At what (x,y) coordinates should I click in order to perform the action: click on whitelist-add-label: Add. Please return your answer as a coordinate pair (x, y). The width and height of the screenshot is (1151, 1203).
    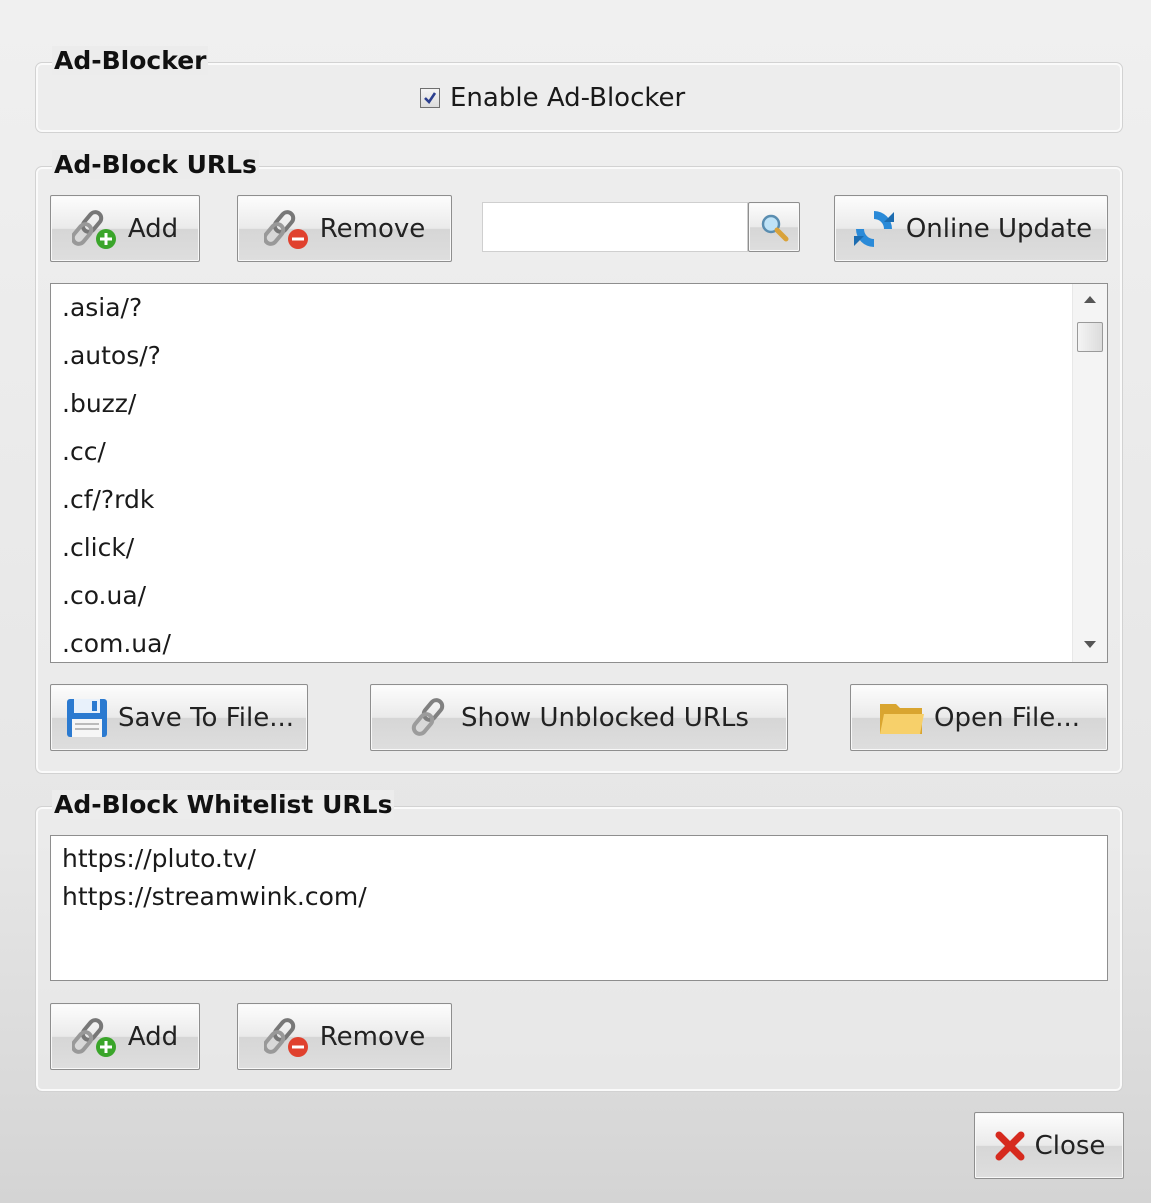
    Looking at the image, I should click on (153, 1036).